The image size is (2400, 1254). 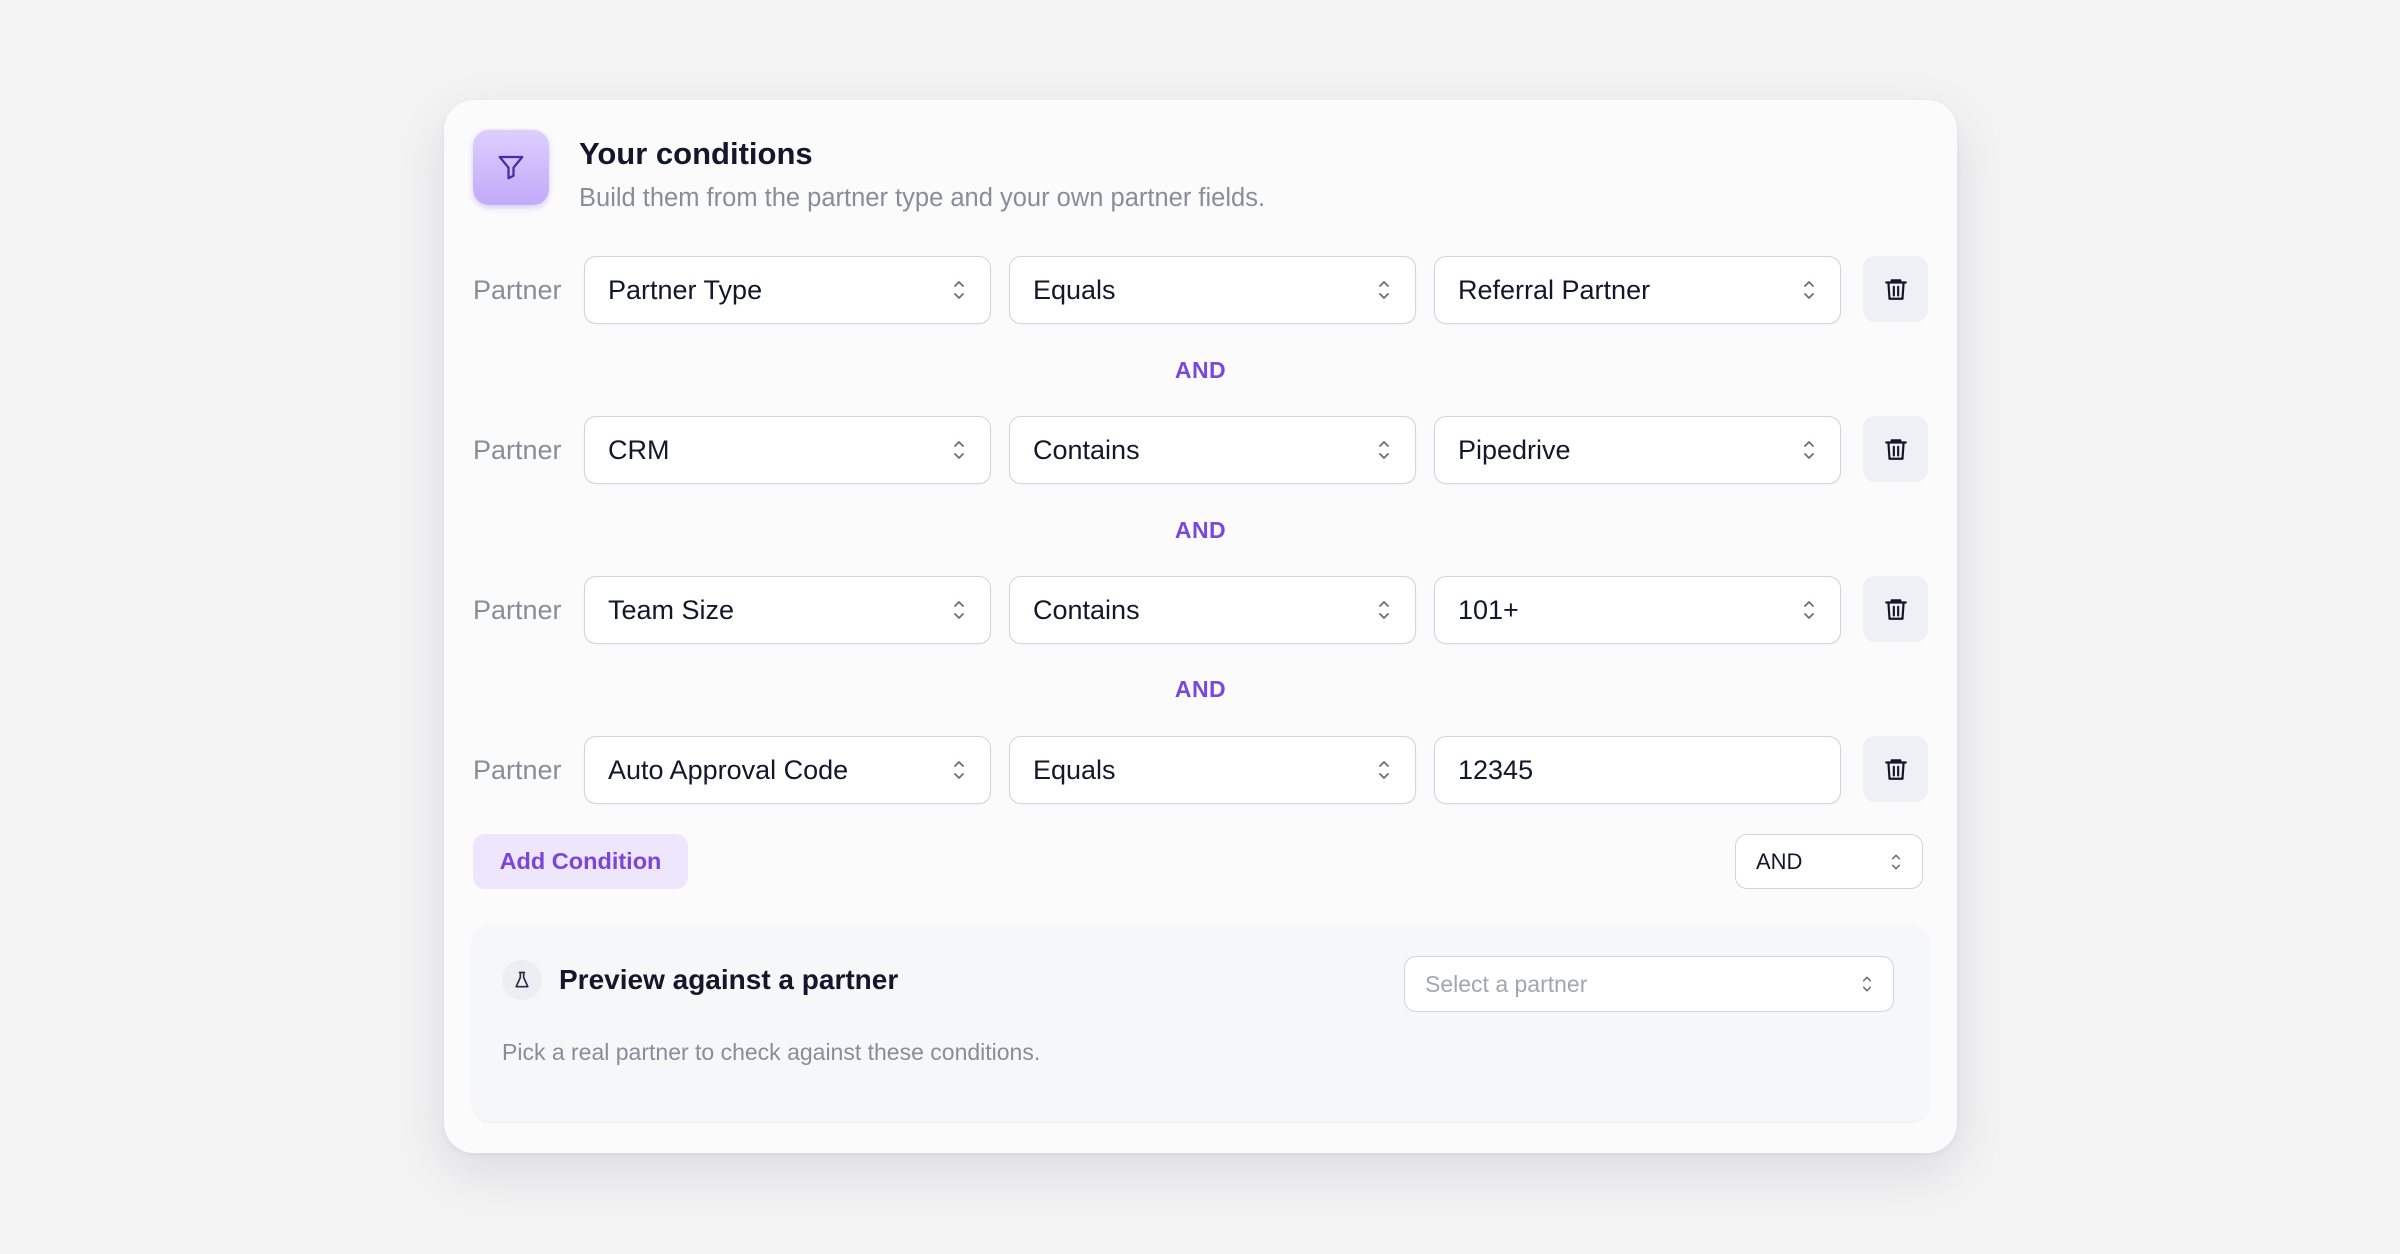 What do you see at coordinates (1514, 449) in the screenshot?
I see `value-select-value: Pipedrive` at bounding box center [1514, 449].